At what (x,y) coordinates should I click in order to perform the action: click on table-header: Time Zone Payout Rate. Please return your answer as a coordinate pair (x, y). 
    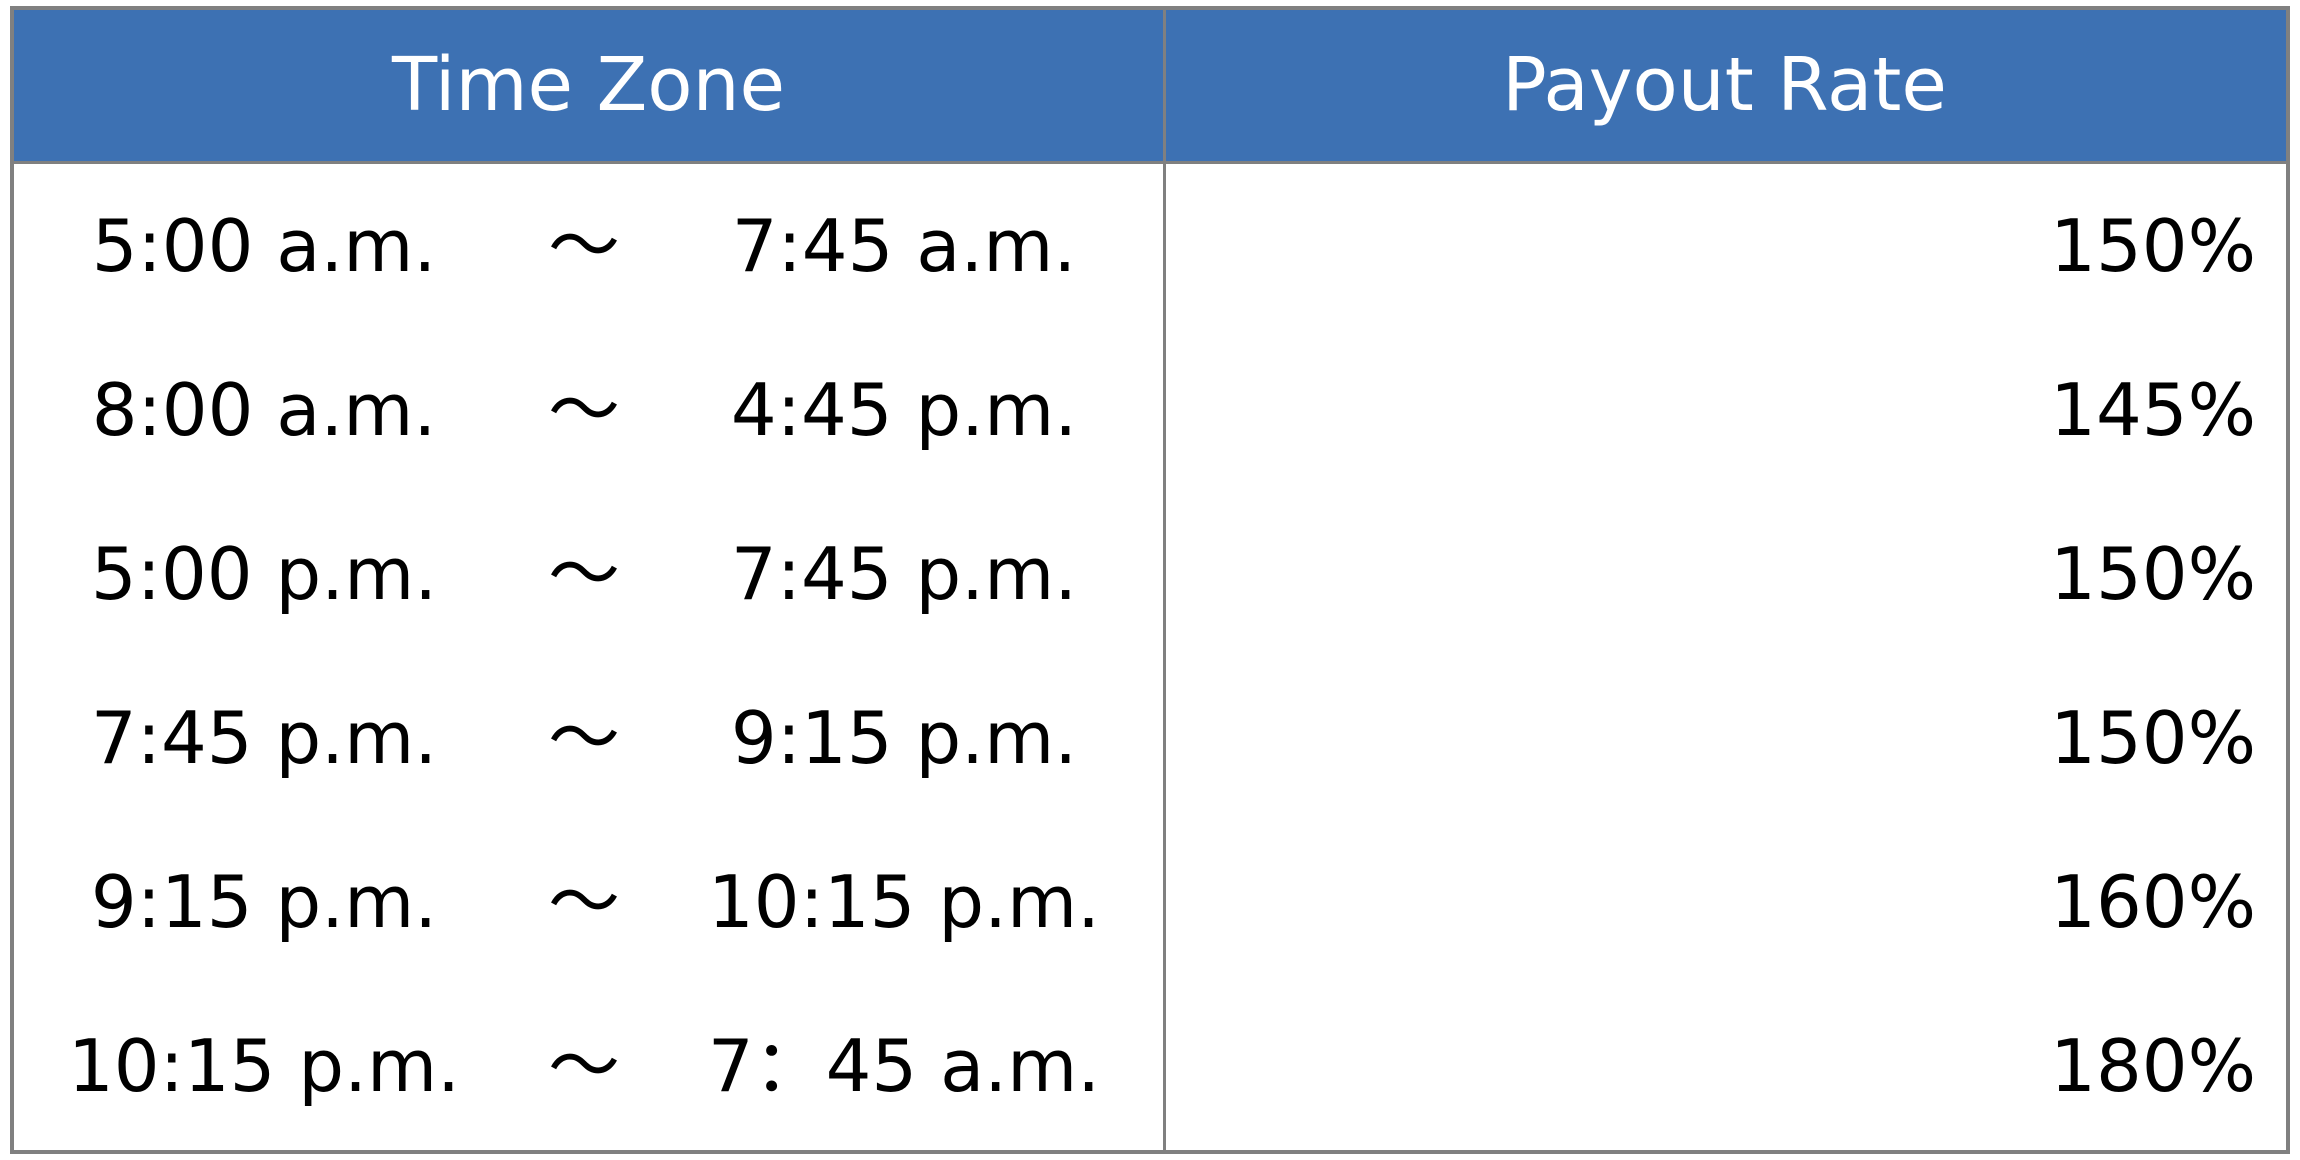
    Looking at the image, I should click on (1150, 87).